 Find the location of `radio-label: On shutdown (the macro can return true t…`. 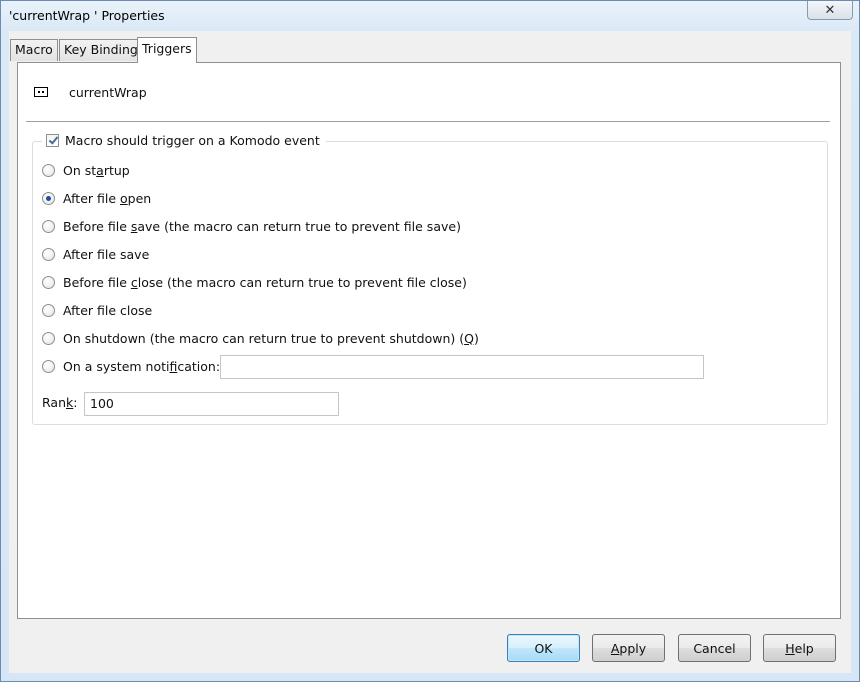

radio-label: On shutdown (the macro can return true t… is located at coordinates (271, 338).